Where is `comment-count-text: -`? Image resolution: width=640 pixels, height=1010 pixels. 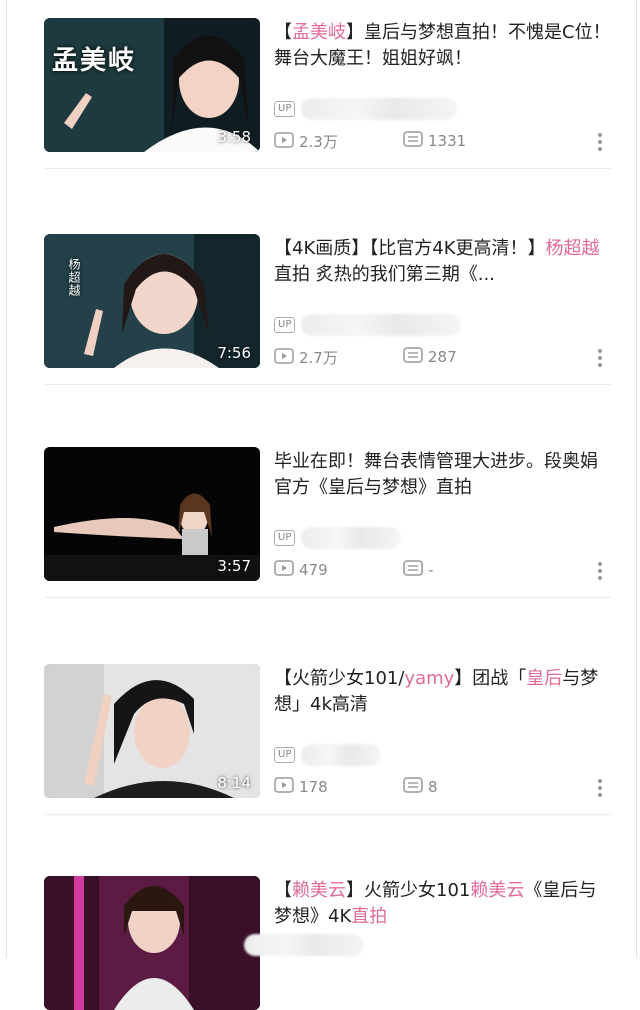 comment-count-text: - is located at coordinates (431, 570).